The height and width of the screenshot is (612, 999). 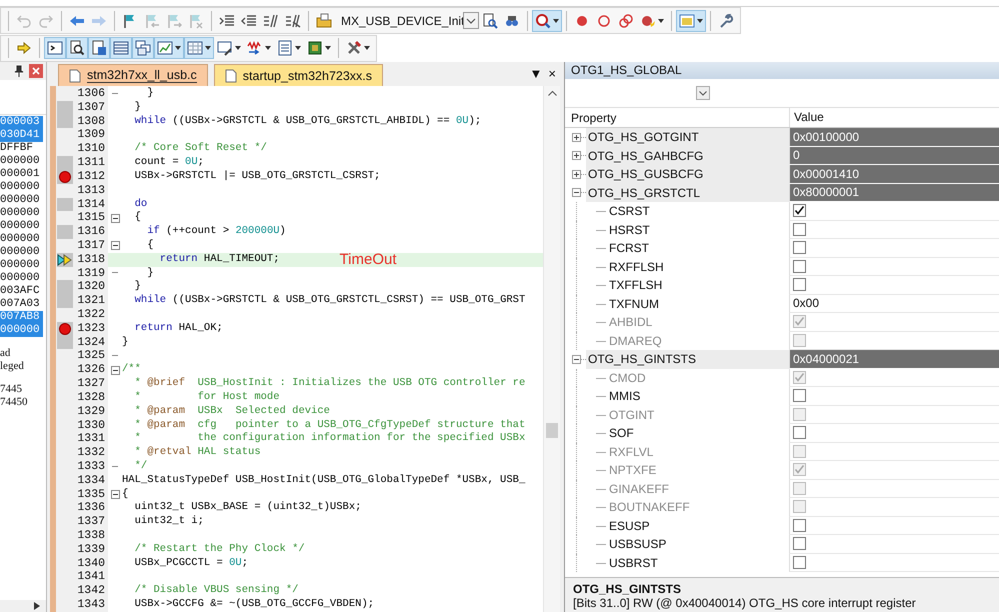 What do you see at coordinates (141, 204) in the screenshot?
I see `code-line: do` at bounding box center [141, 204].